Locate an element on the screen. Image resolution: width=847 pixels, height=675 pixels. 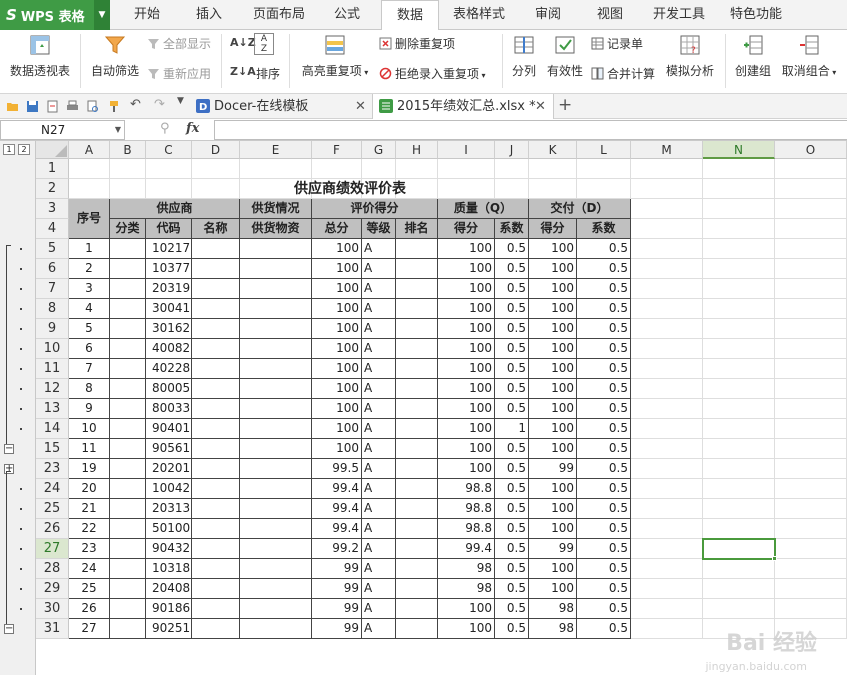
save-icon is located at coordinates (32, 106).